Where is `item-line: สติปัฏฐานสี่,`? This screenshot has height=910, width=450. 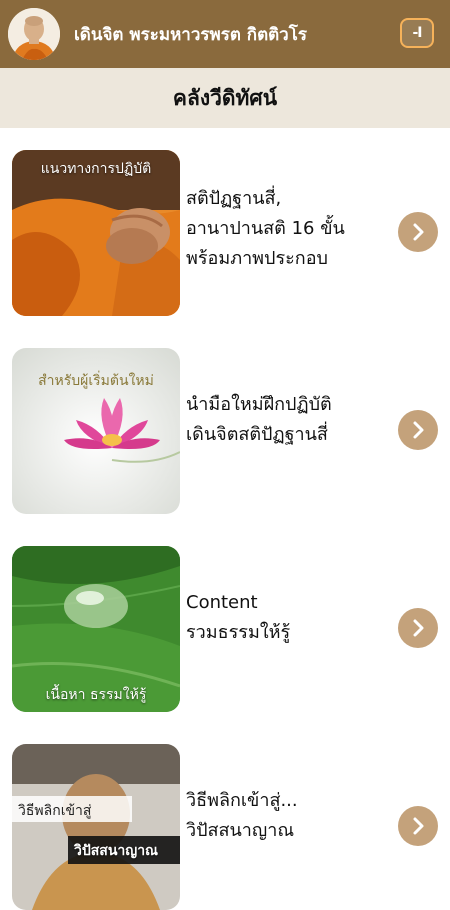
item-line: สติปัฏฐานสี่, is located at coordinates (234, 198).